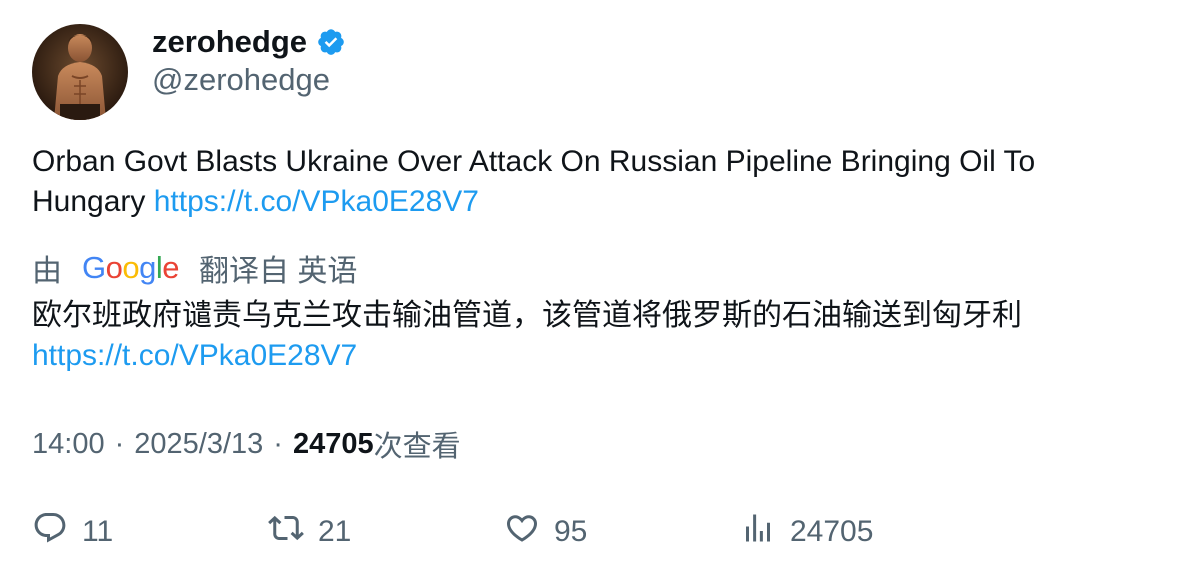 The height and width of the screenshot is (578, 1196). What do you see at coordinates (68, 444) in the screenshot?
I see `tweet-time: 14:00` at bounding box center [68, 444].